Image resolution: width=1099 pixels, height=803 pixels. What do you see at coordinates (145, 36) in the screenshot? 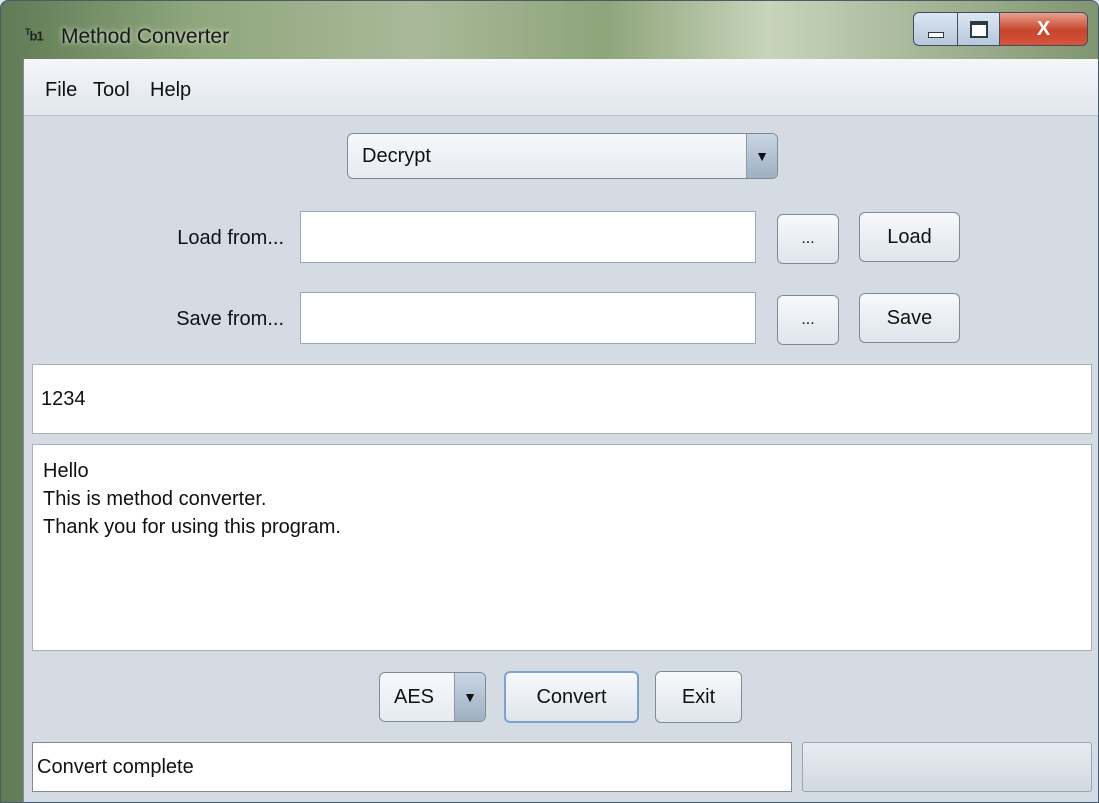
I see `window-title: Method Converter` at bounding box center [145, 36].